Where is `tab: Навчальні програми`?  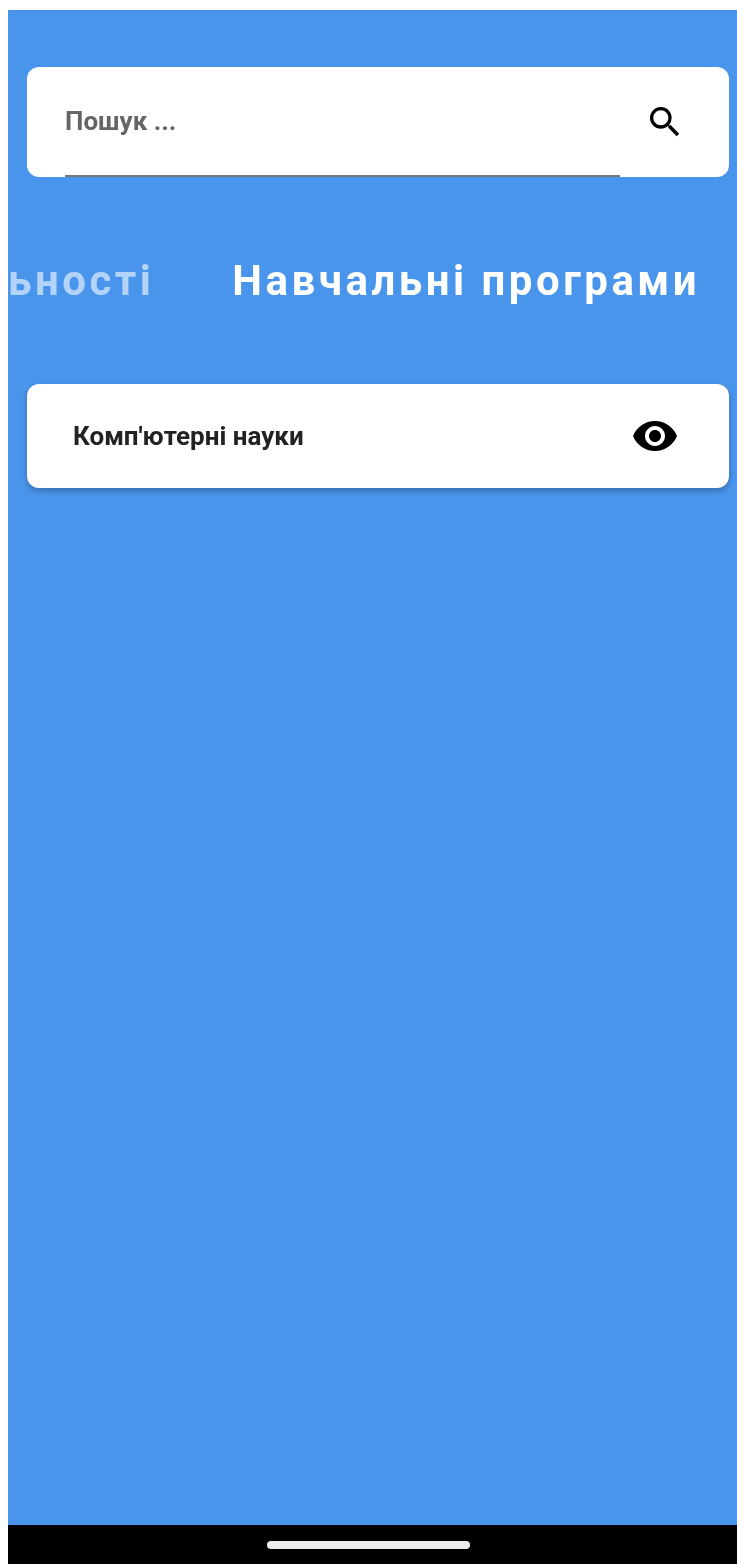
tab: Навчальні програми is located at coordinates (466, 280).